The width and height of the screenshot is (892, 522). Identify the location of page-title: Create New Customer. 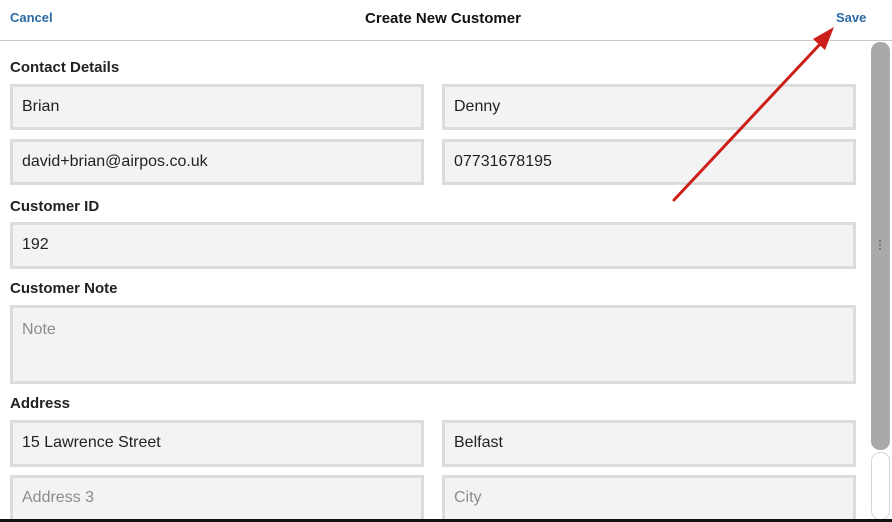
(443, 18).